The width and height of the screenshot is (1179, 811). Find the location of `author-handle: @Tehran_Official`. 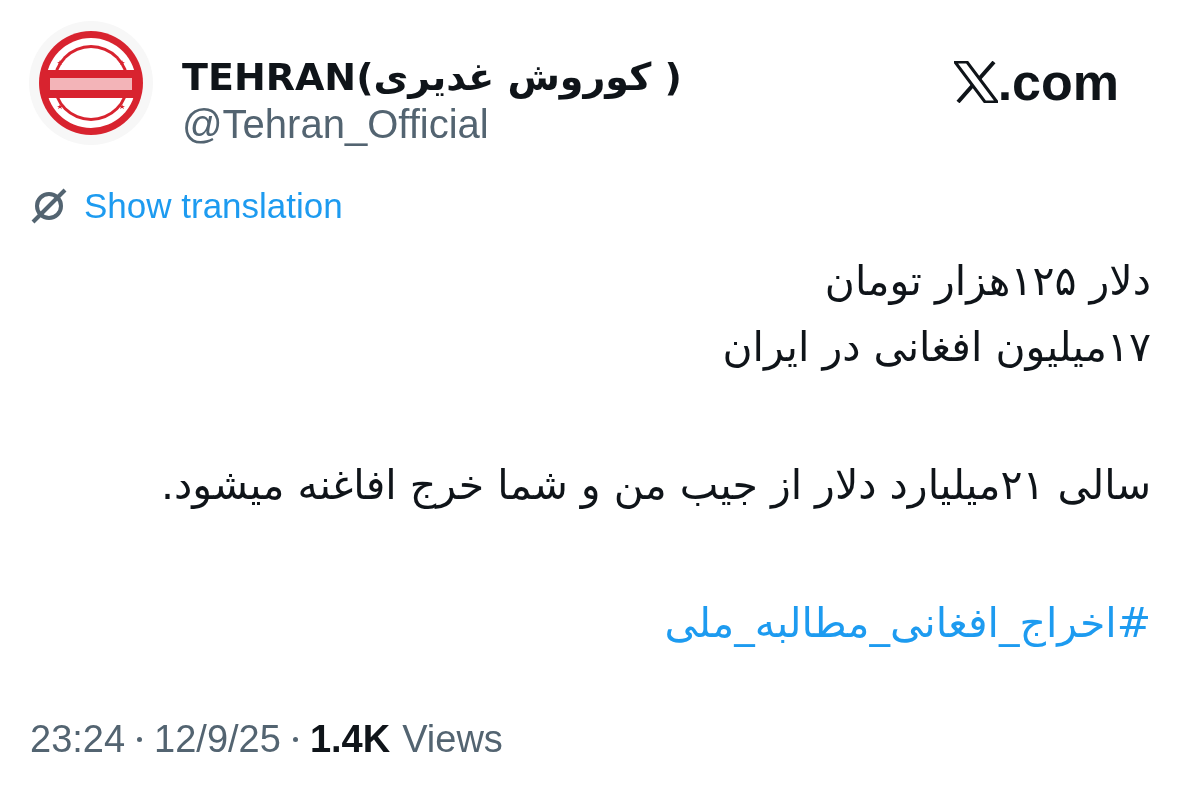

author-handle: @Tehran_Official is located at coordinates (432, 124).